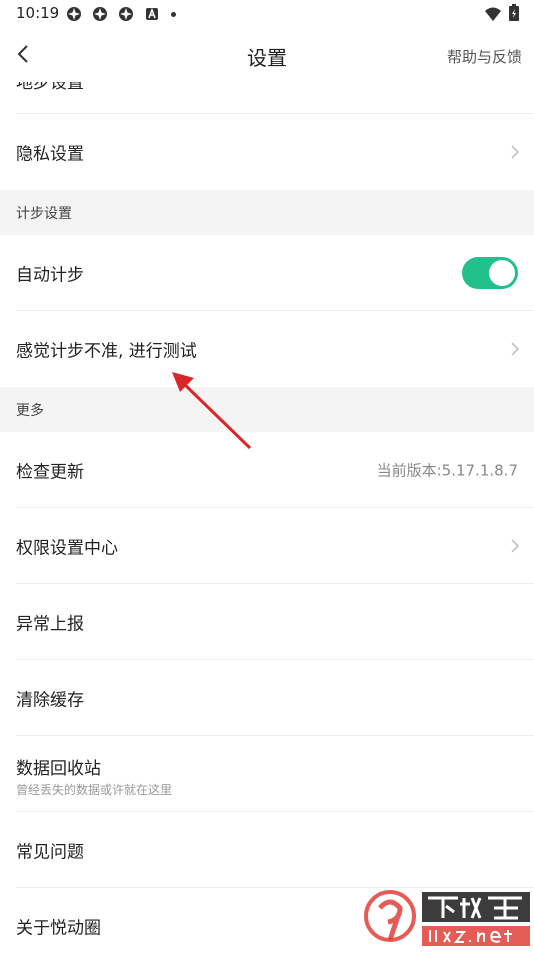 The height and width of the screenshot is (964, 534). I want to click on list-item-sublabel: 曾经丢失的数据或许就在这里, so click(94, 790).